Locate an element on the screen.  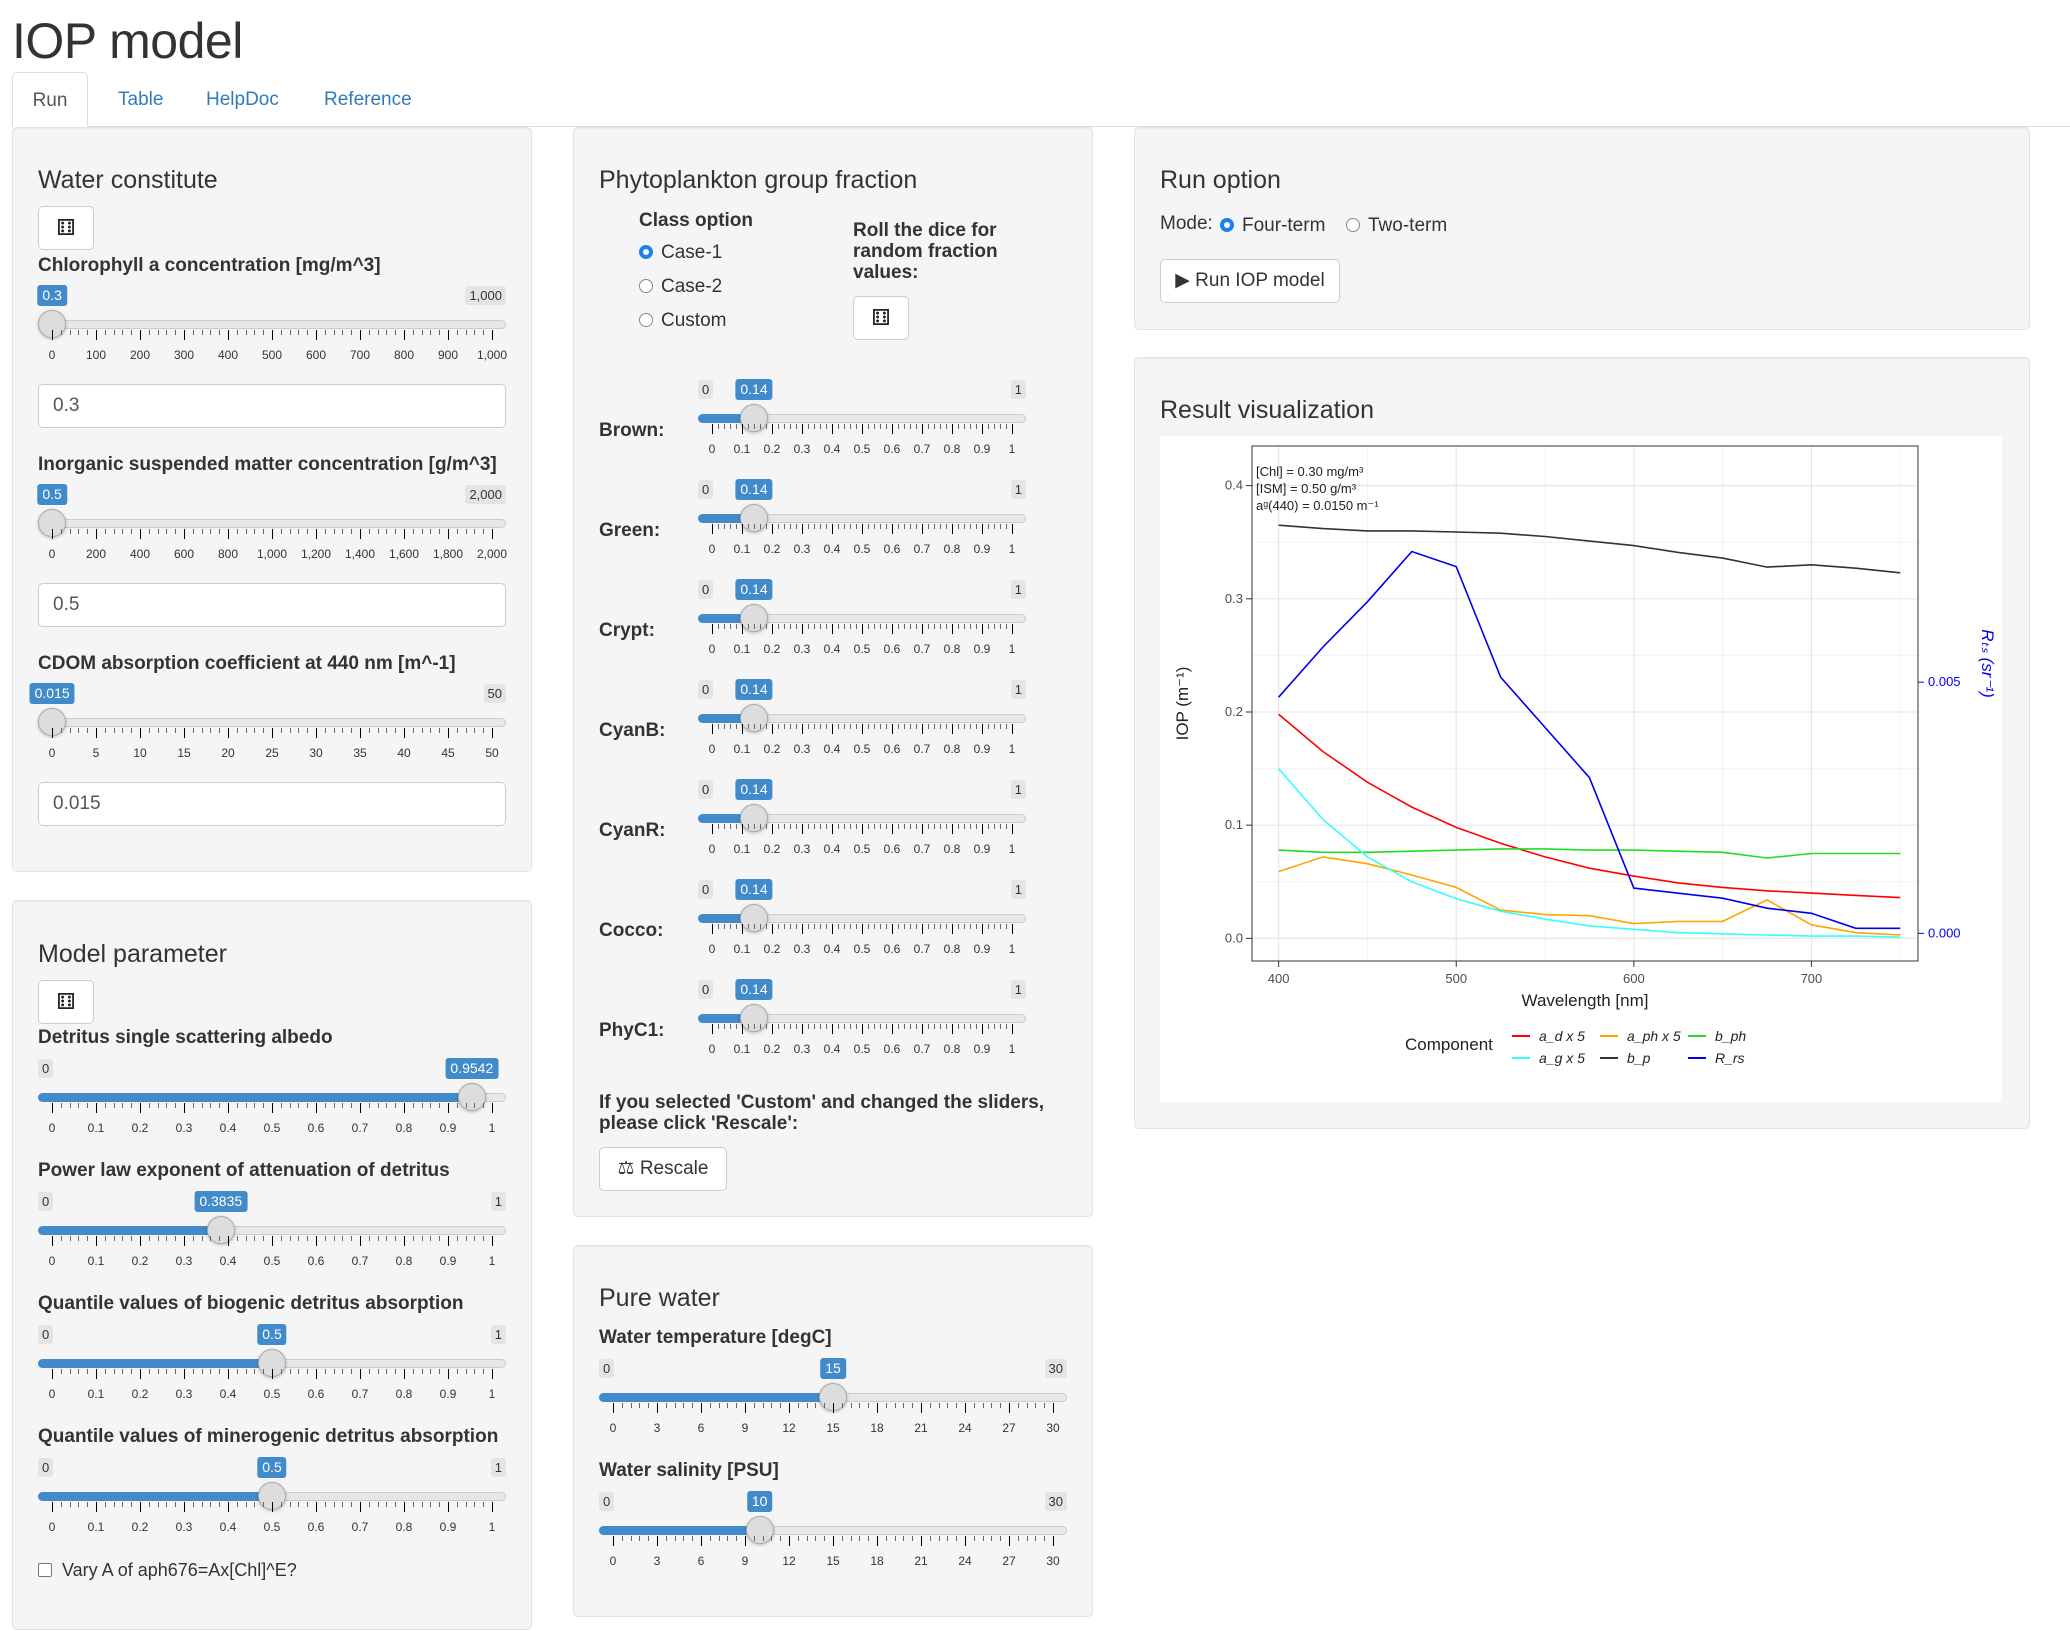
y-axis-title: IOP (m⁻¹) is located at coordinates (1182, 704).